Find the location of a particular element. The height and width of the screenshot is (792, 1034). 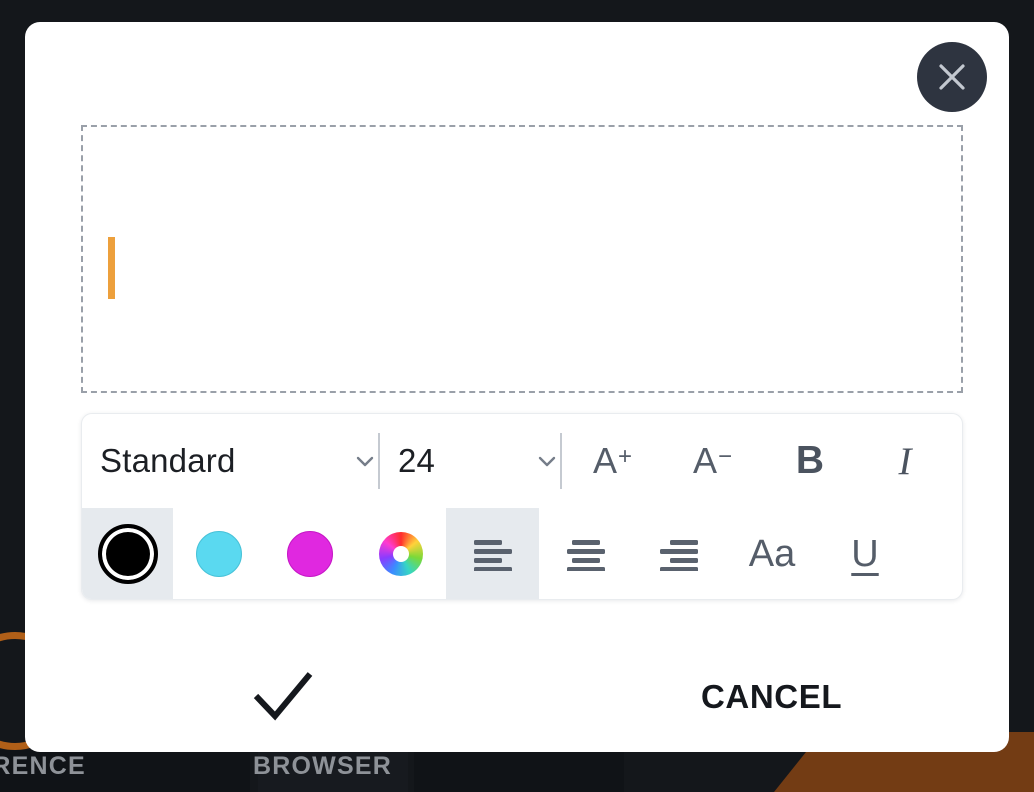

toolbar-row-color-align: Aa U is located at coordinates (522, 553).